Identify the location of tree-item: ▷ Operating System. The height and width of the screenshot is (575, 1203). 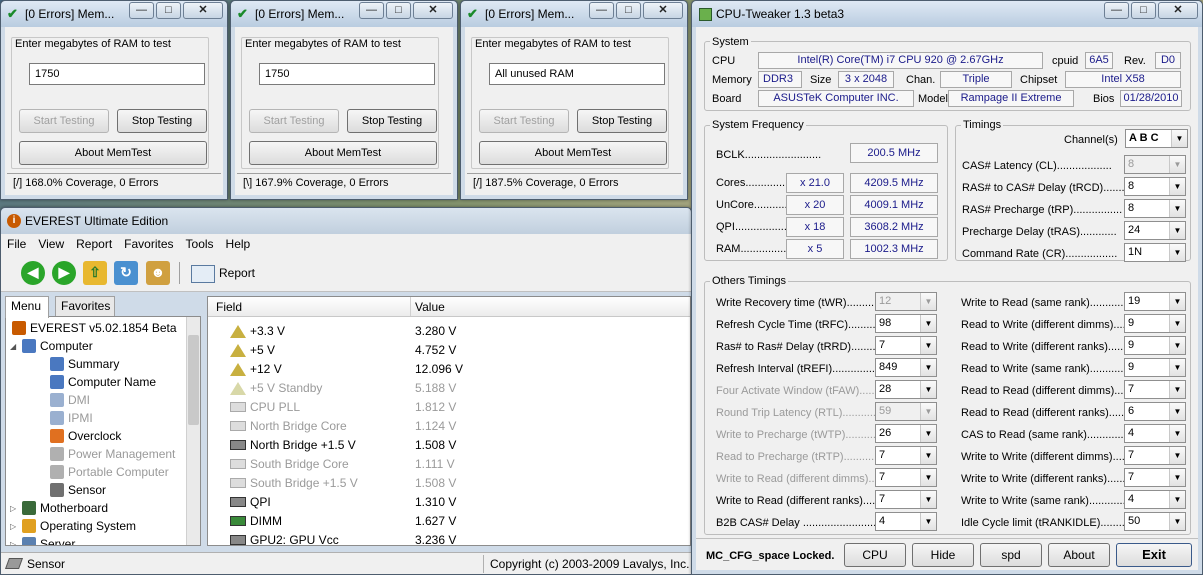
(73, 526).